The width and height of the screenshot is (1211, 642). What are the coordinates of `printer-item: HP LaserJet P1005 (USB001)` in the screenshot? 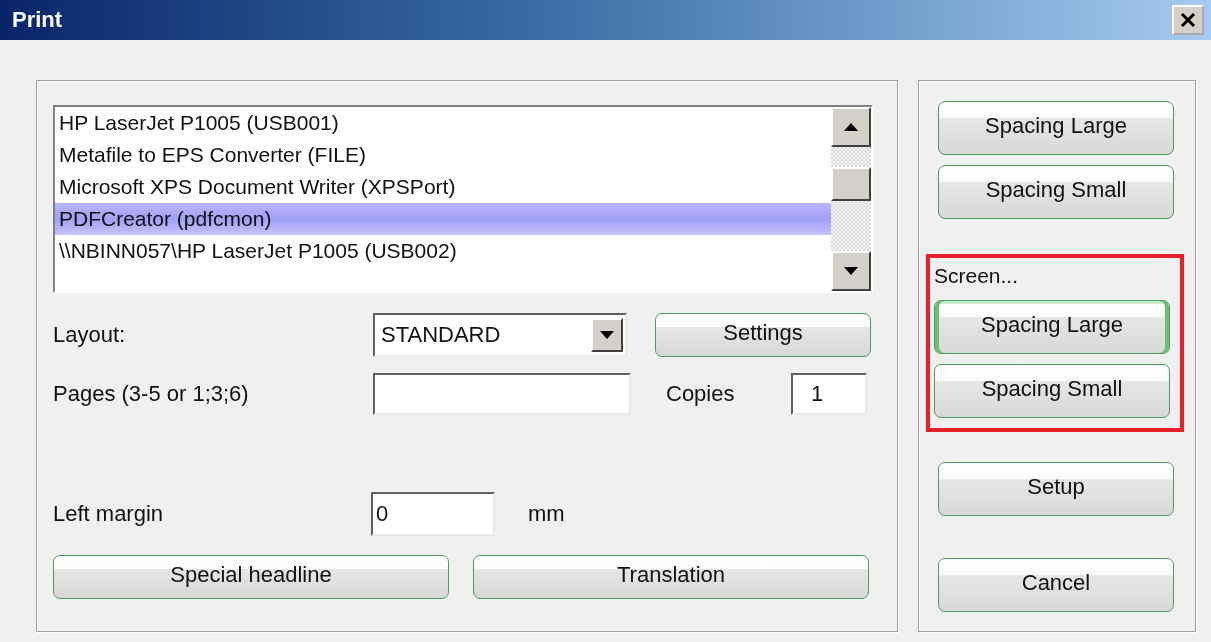 It's located at (443, 123).